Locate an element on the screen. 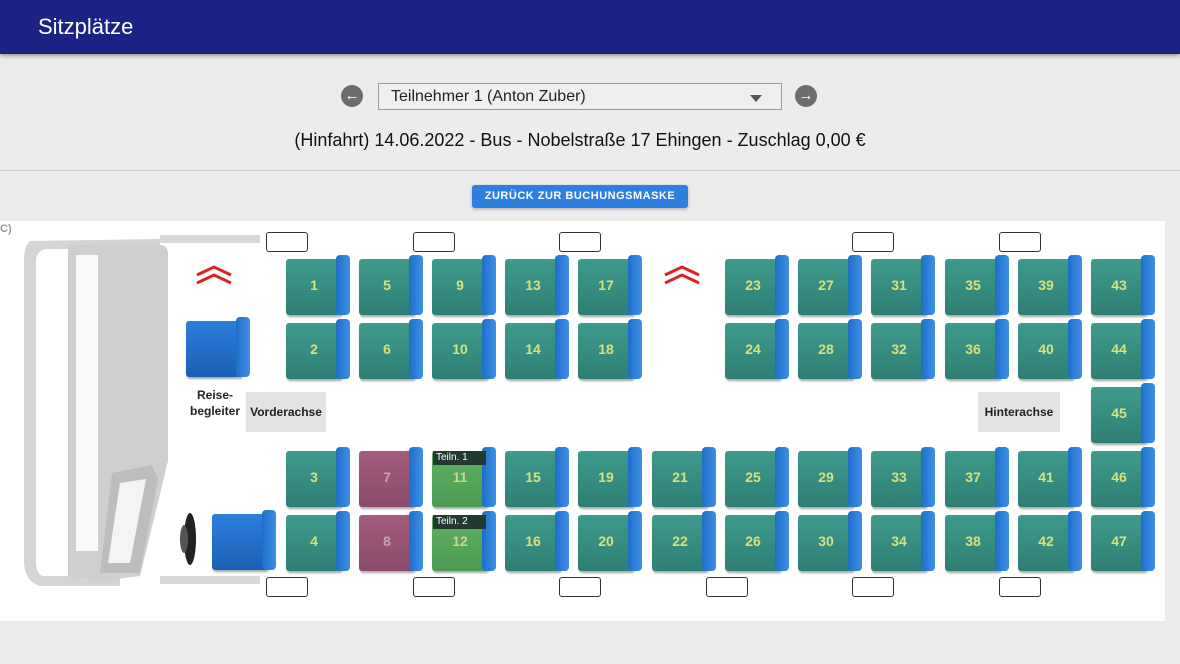  tour-guide-seat is located at coordinates (219, 350).